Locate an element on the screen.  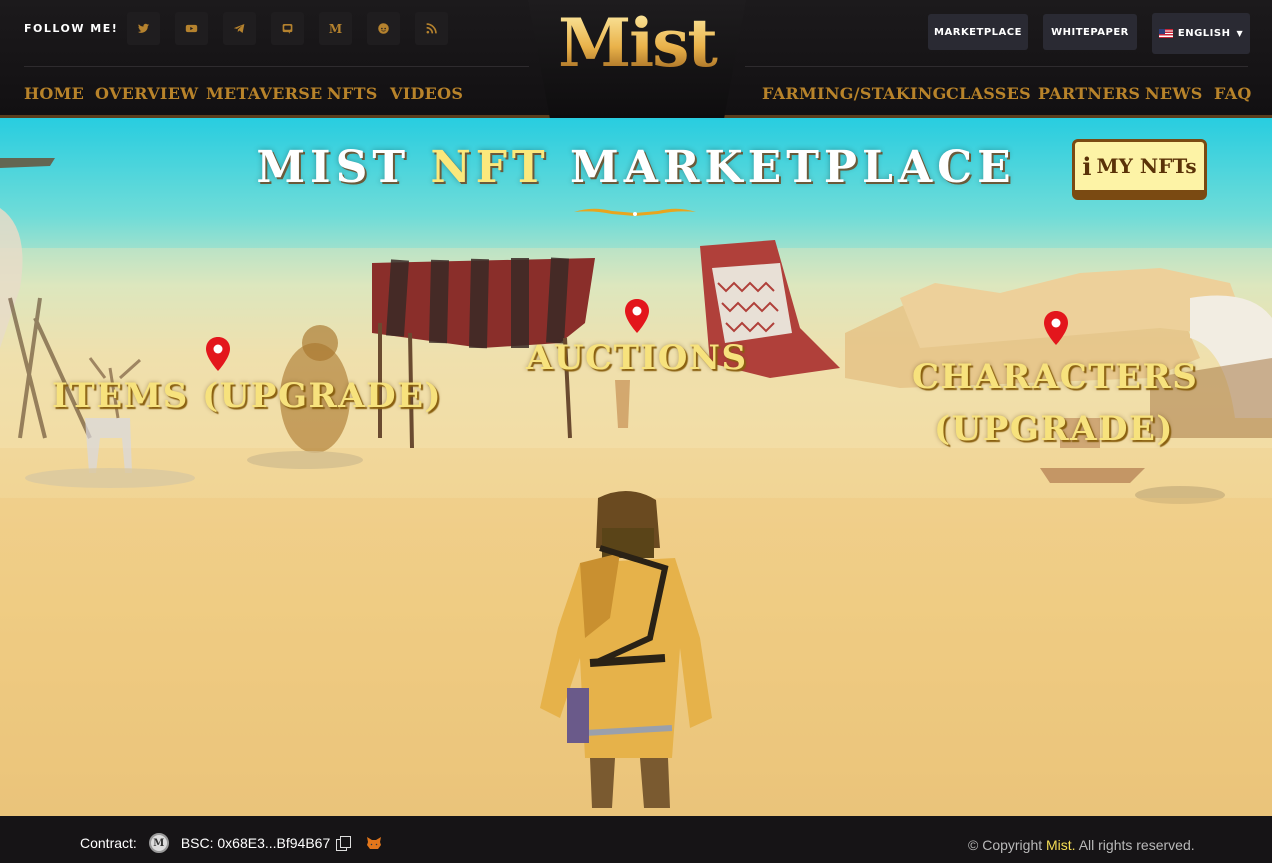
nav-faq: FAQ is located at coordinates (1233, 93).